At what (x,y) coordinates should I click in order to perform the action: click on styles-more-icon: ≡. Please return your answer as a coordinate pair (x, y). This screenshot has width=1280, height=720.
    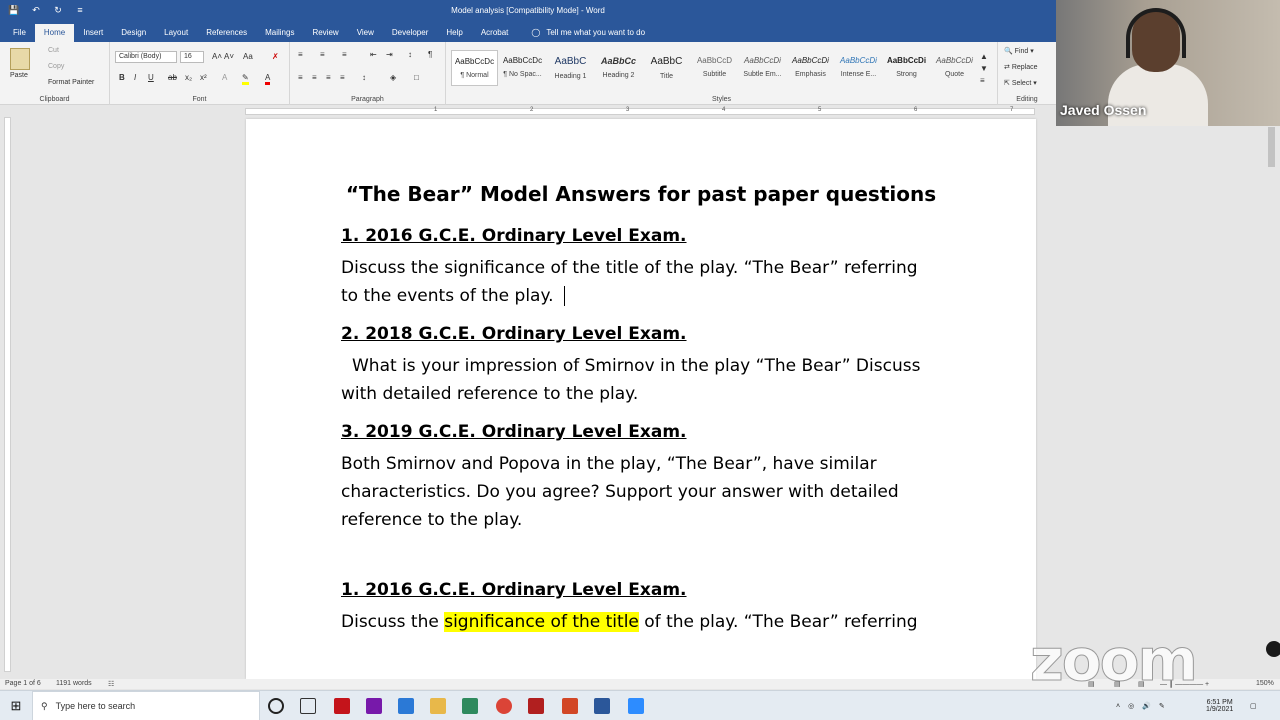
    Looking at the image, I should click on (982, 80).